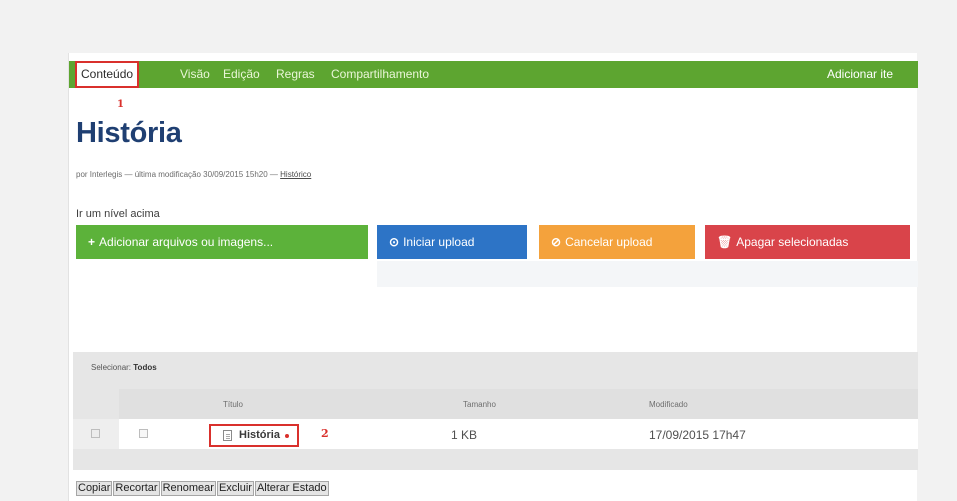 This screenshot has height=501, width=957. I want to click on file-title-link: História, so click(259, 435).